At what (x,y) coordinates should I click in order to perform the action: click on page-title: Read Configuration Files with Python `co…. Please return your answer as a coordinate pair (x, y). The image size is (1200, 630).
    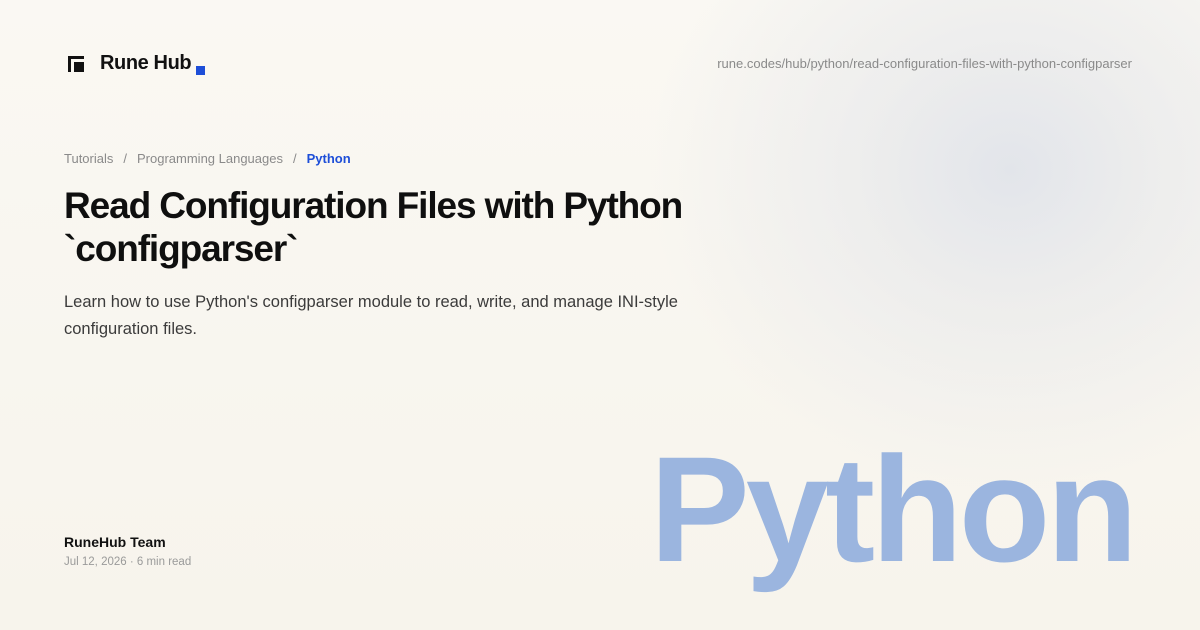
    Looking at the image, I should click on (414, 227).